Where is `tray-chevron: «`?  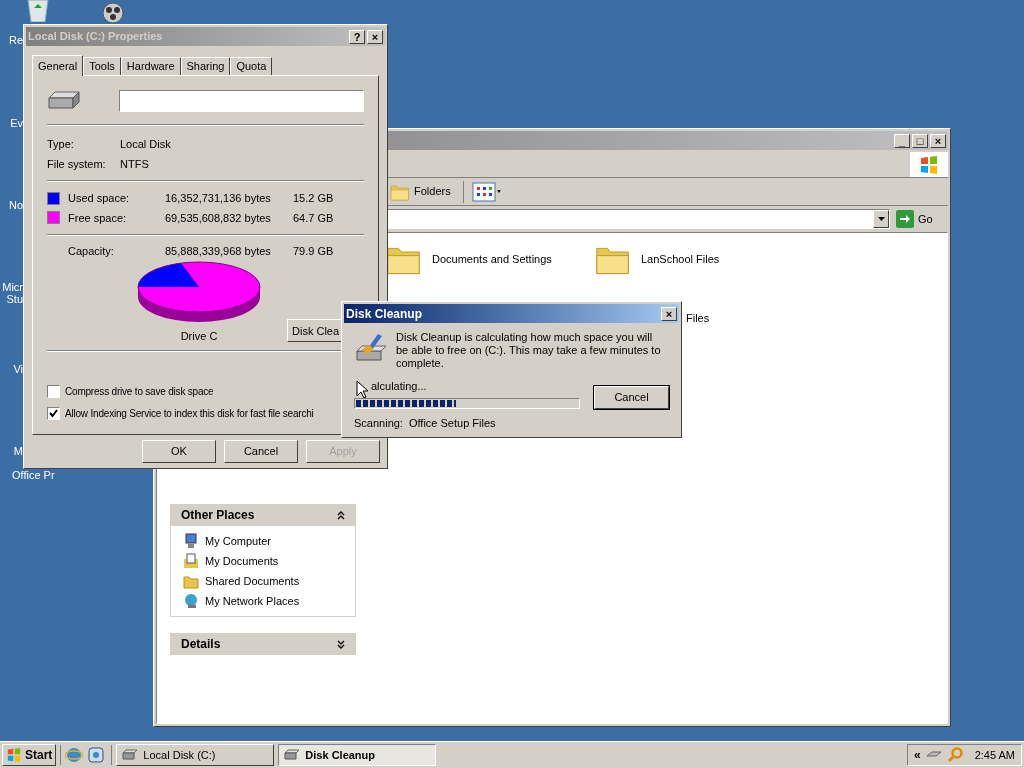
tray-chevron: « is located at coordinates (917, 755).